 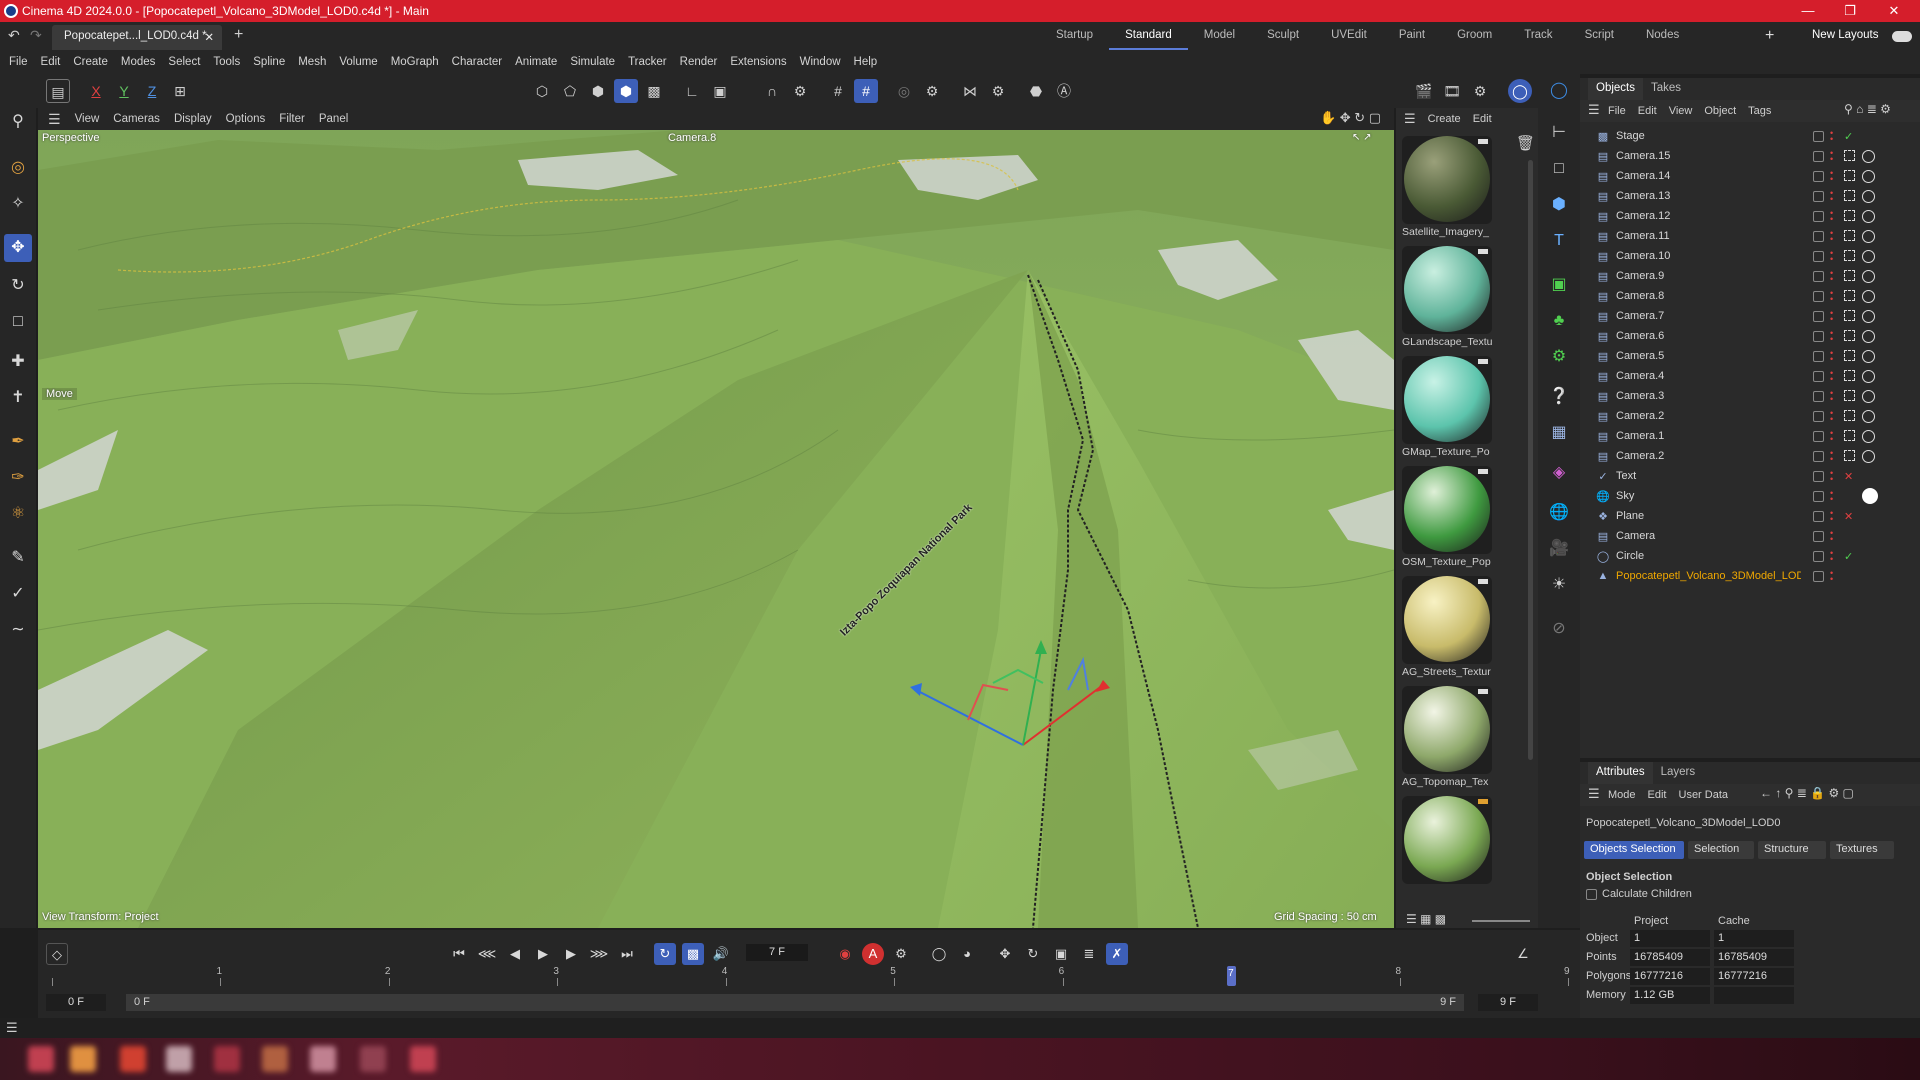 I want to click on object-menu-file: File, so click(x=1617, y=111).